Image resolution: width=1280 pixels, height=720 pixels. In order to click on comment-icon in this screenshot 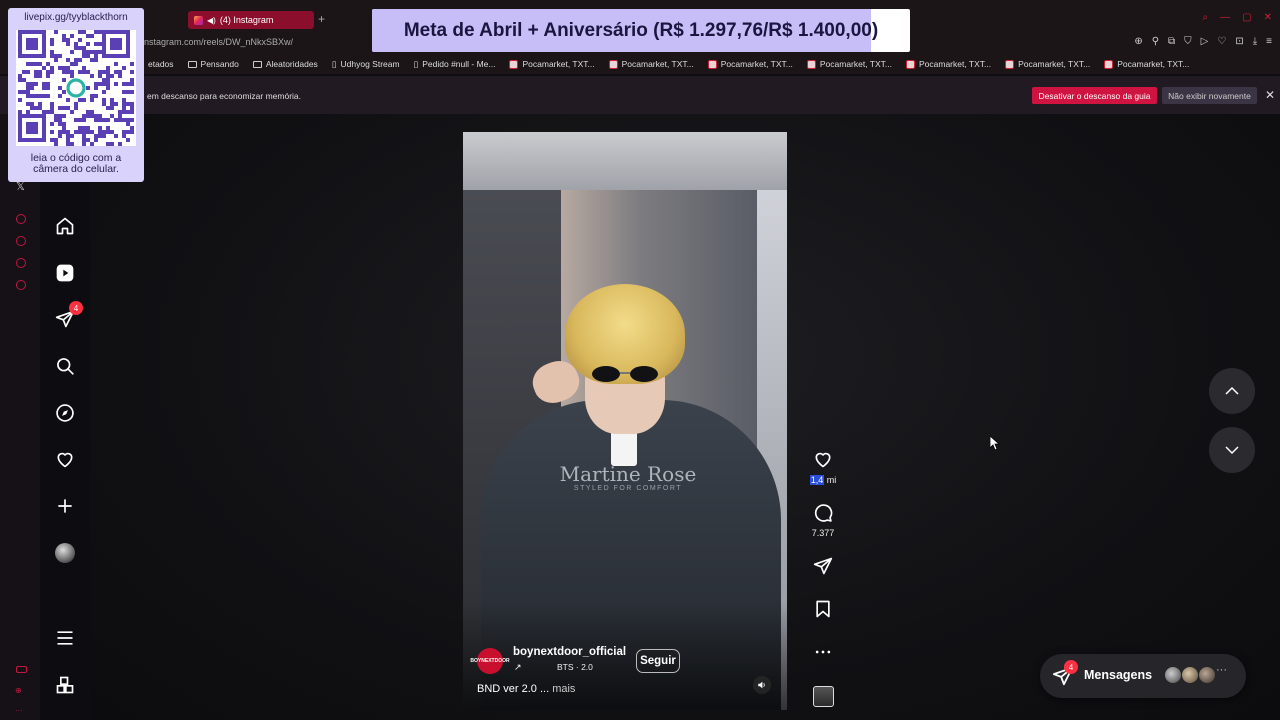, I will do `click(823, 513)`.